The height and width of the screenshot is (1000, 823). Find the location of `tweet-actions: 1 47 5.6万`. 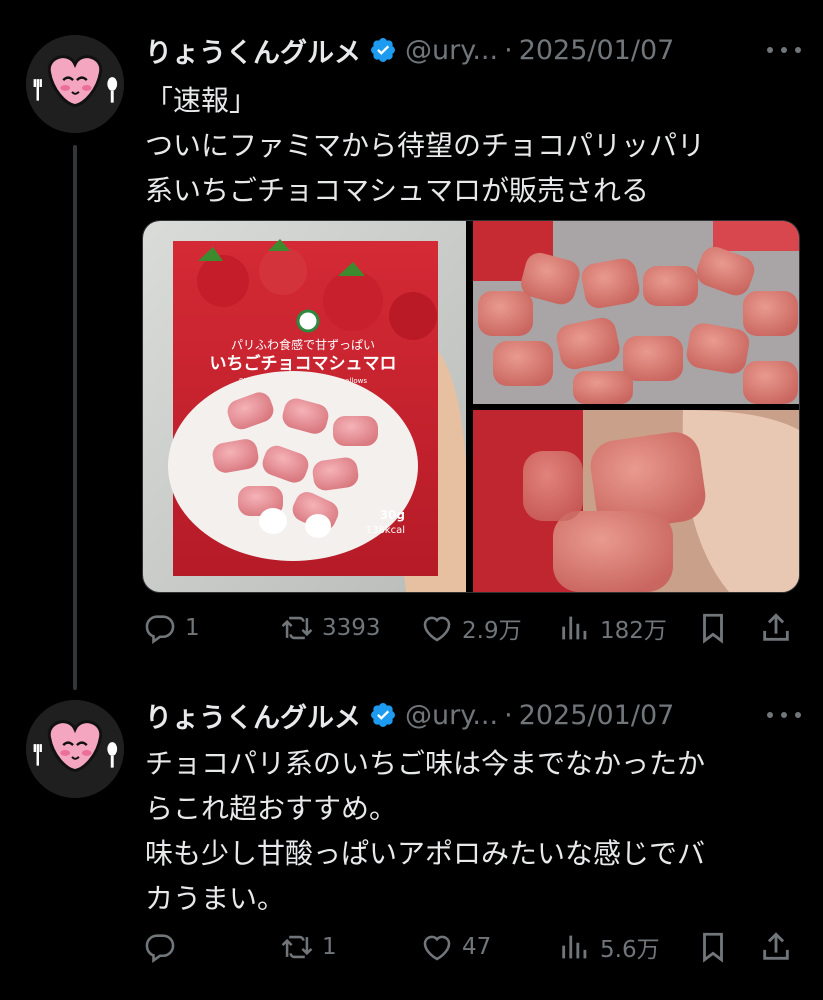

tweet-actions: 1 47 5.6万 is located at coordinates (470, 947).